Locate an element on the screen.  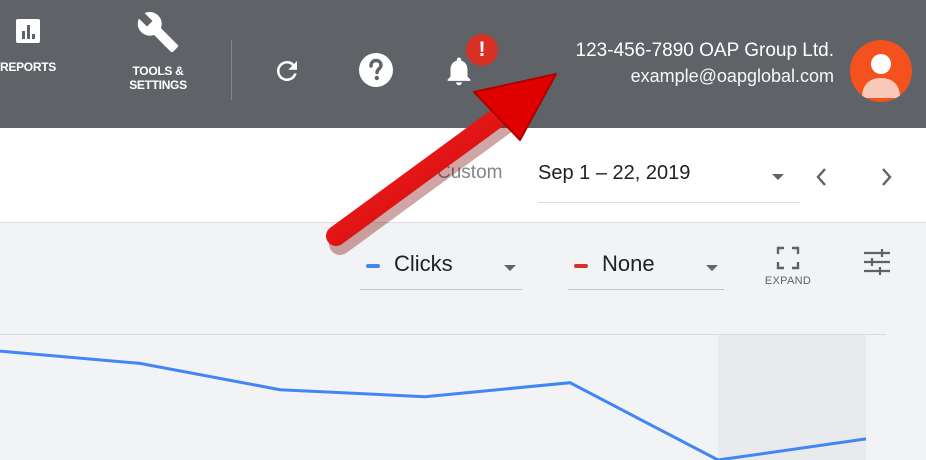
adjust-icon is located at coordinates (877, 262).